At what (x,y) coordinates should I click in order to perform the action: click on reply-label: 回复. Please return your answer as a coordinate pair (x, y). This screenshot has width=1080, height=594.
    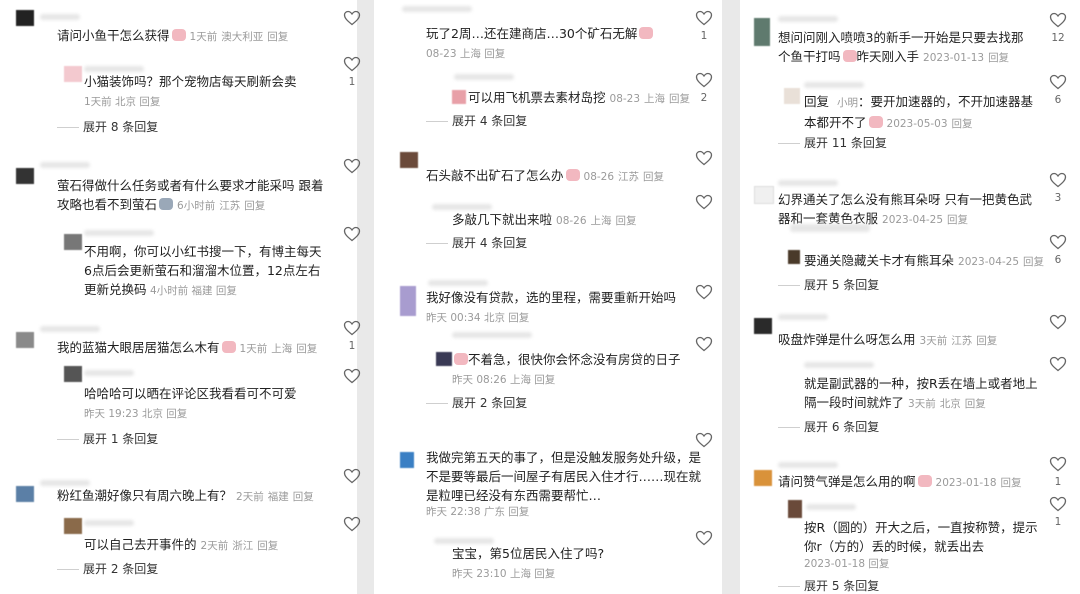
    Looking at the image, I should click on (817, 101).